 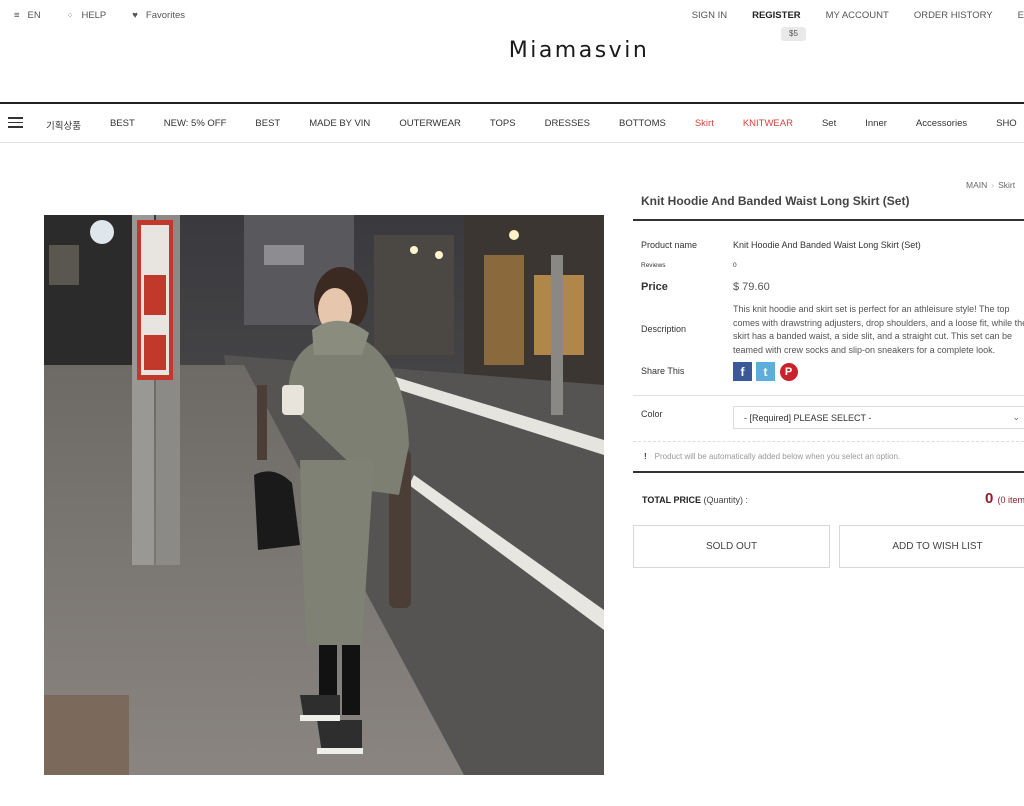 I want to click on heart-icon: ♥, so click(x=135, y=15).